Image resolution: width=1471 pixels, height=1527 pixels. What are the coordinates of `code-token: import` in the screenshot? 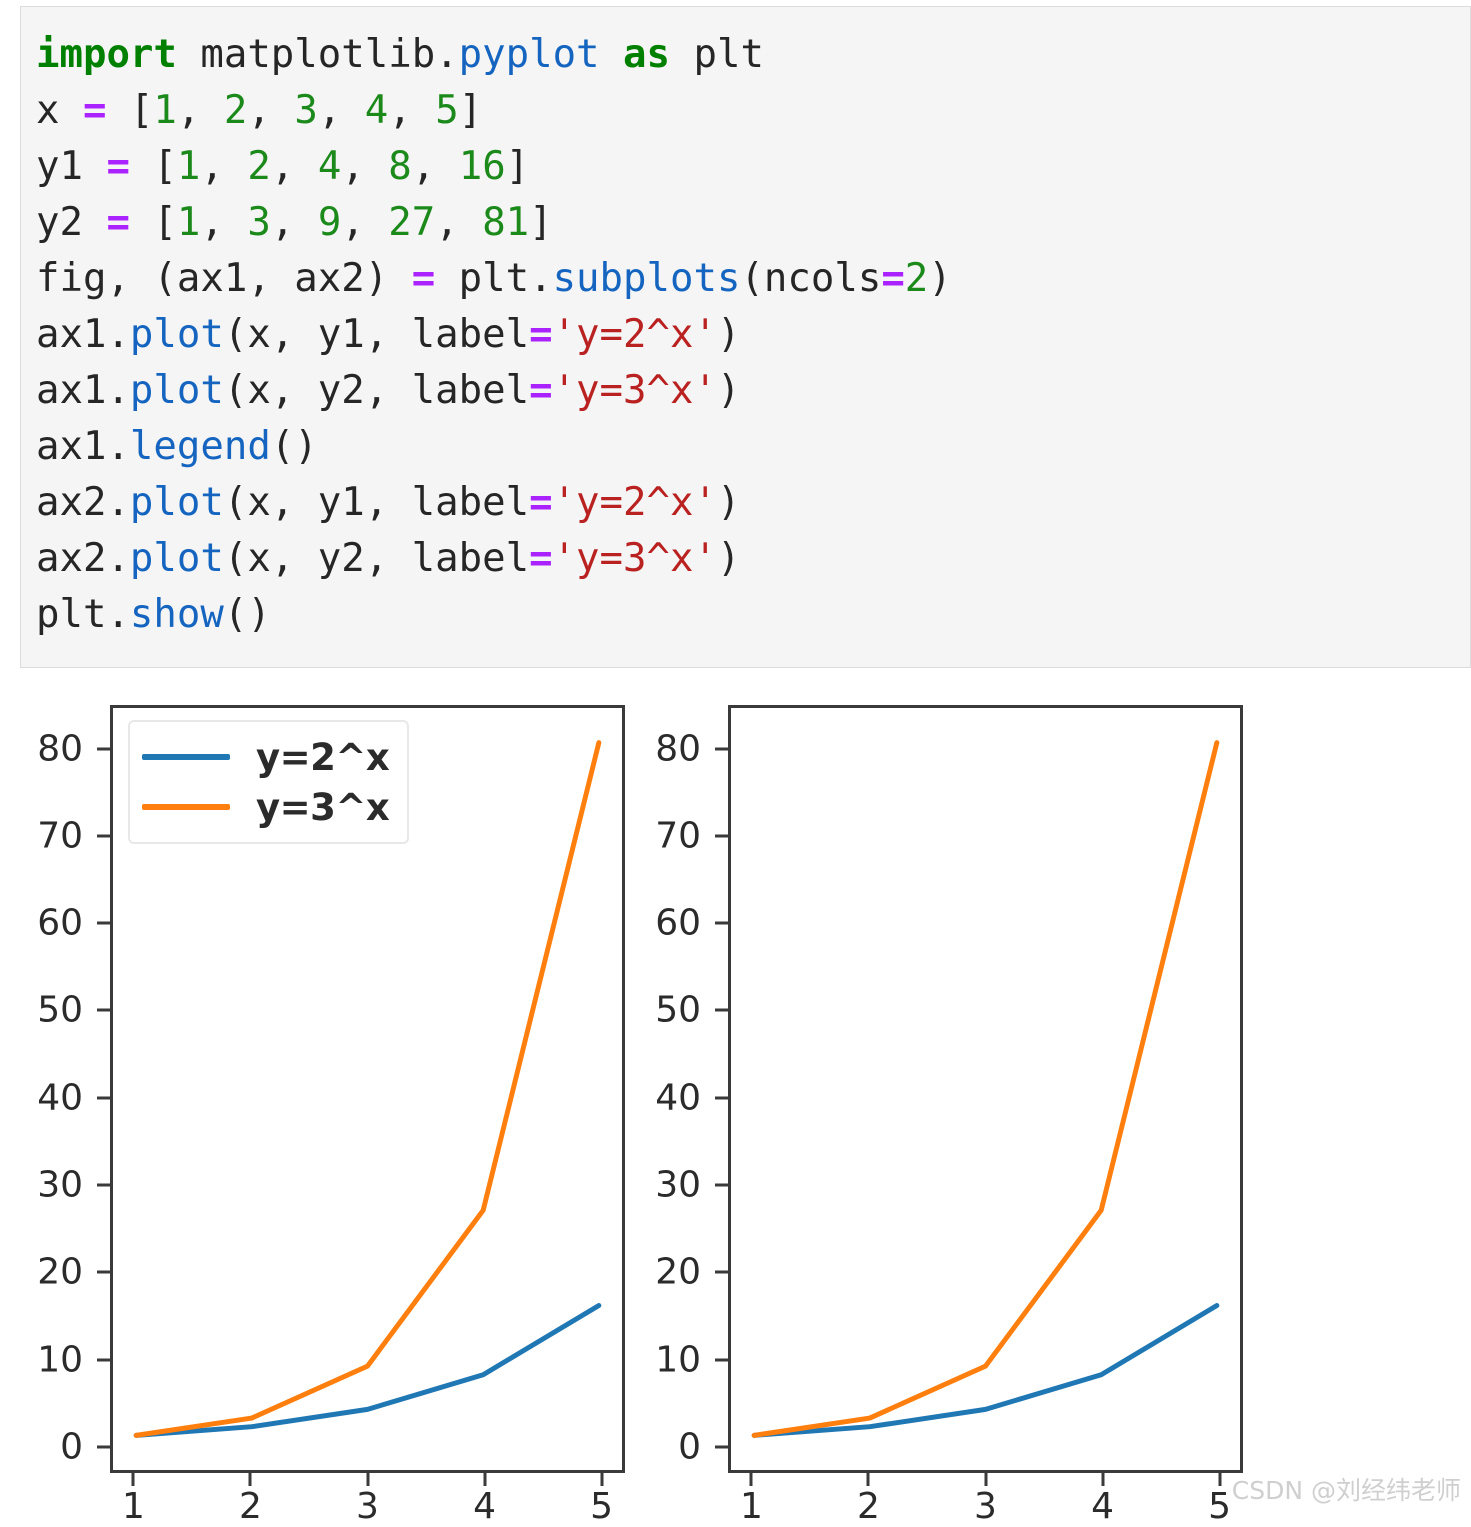 It's located at (106, 54).